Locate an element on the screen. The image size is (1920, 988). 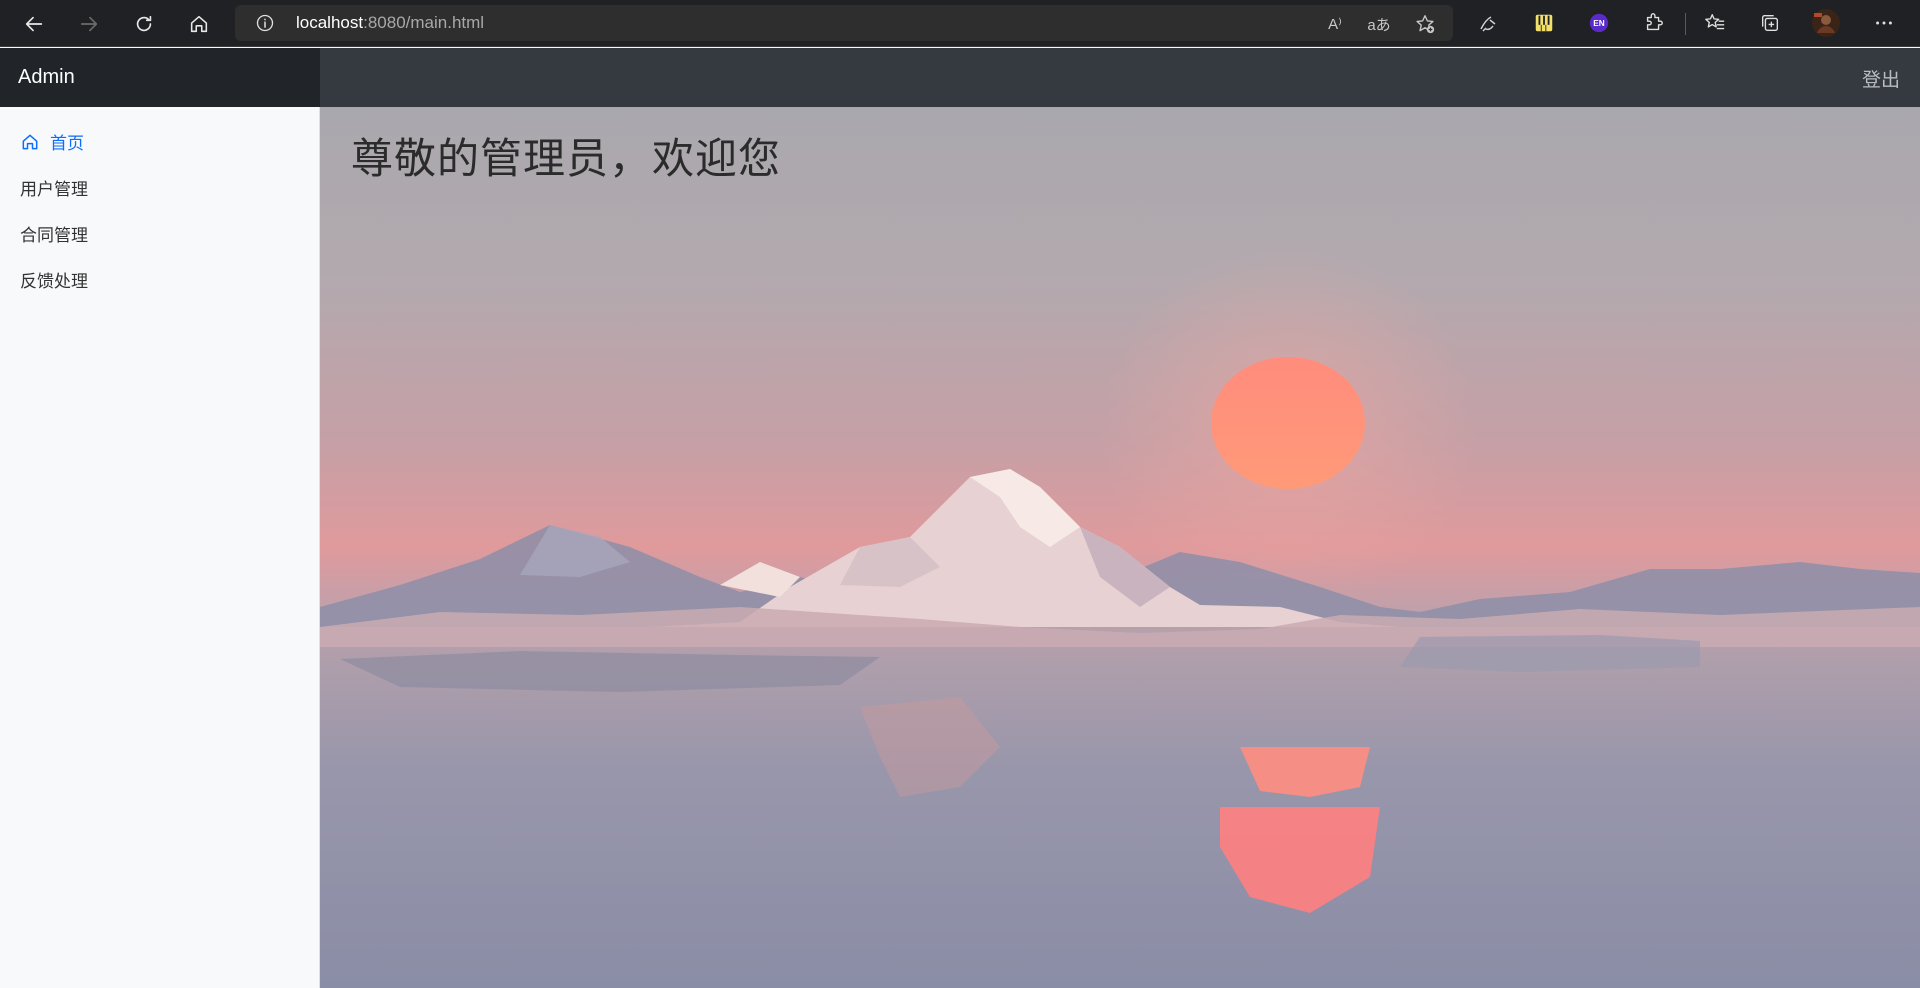
forward-button is located at coordinates (89, 24).